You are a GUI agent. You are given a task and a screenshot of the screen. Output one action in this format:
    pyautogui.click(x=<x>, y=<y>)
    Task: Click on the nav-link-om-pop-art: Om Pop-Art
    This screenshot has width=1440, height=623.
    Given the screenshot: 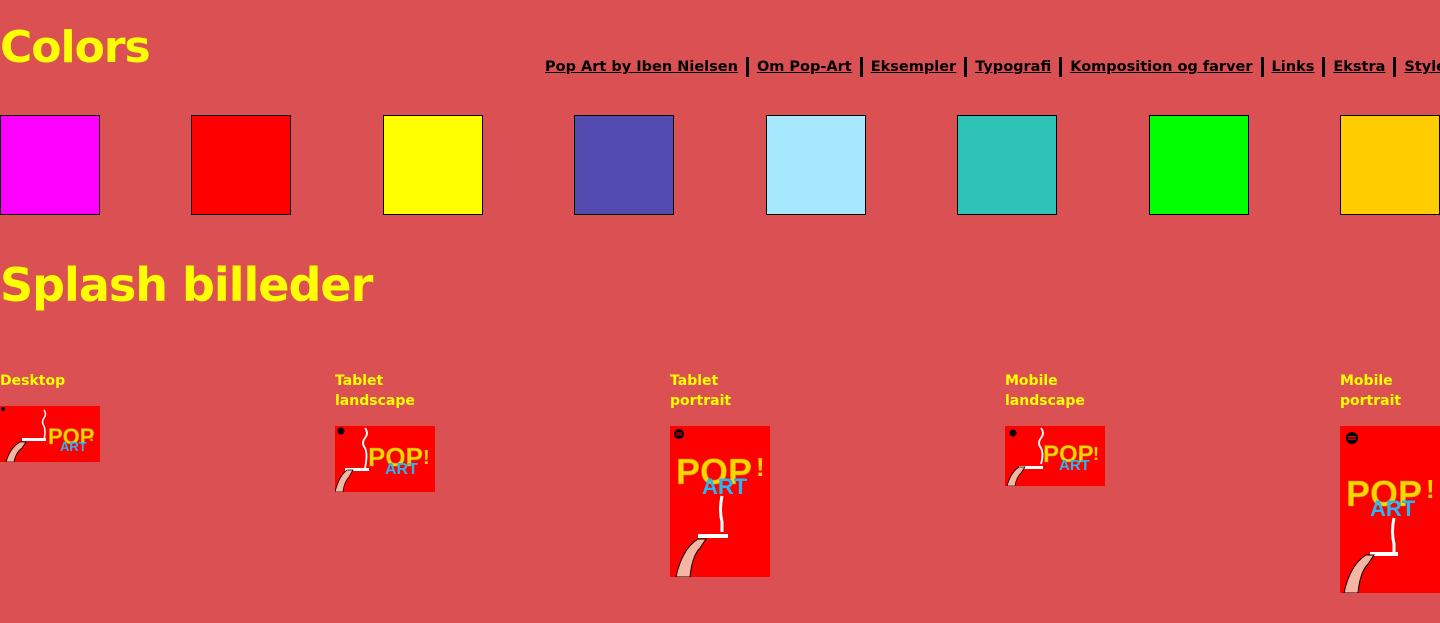 What is the action you would take?
    pyautogui.click(x=804, y=67)
    